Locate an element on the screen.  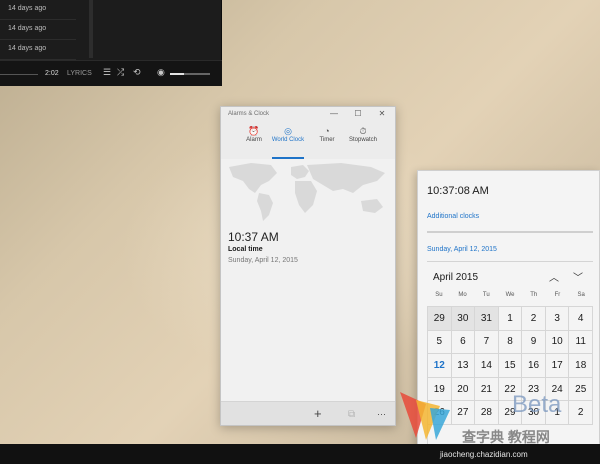
tab-world-clock: ◎ World Clock is located at coordinates (288, 134).